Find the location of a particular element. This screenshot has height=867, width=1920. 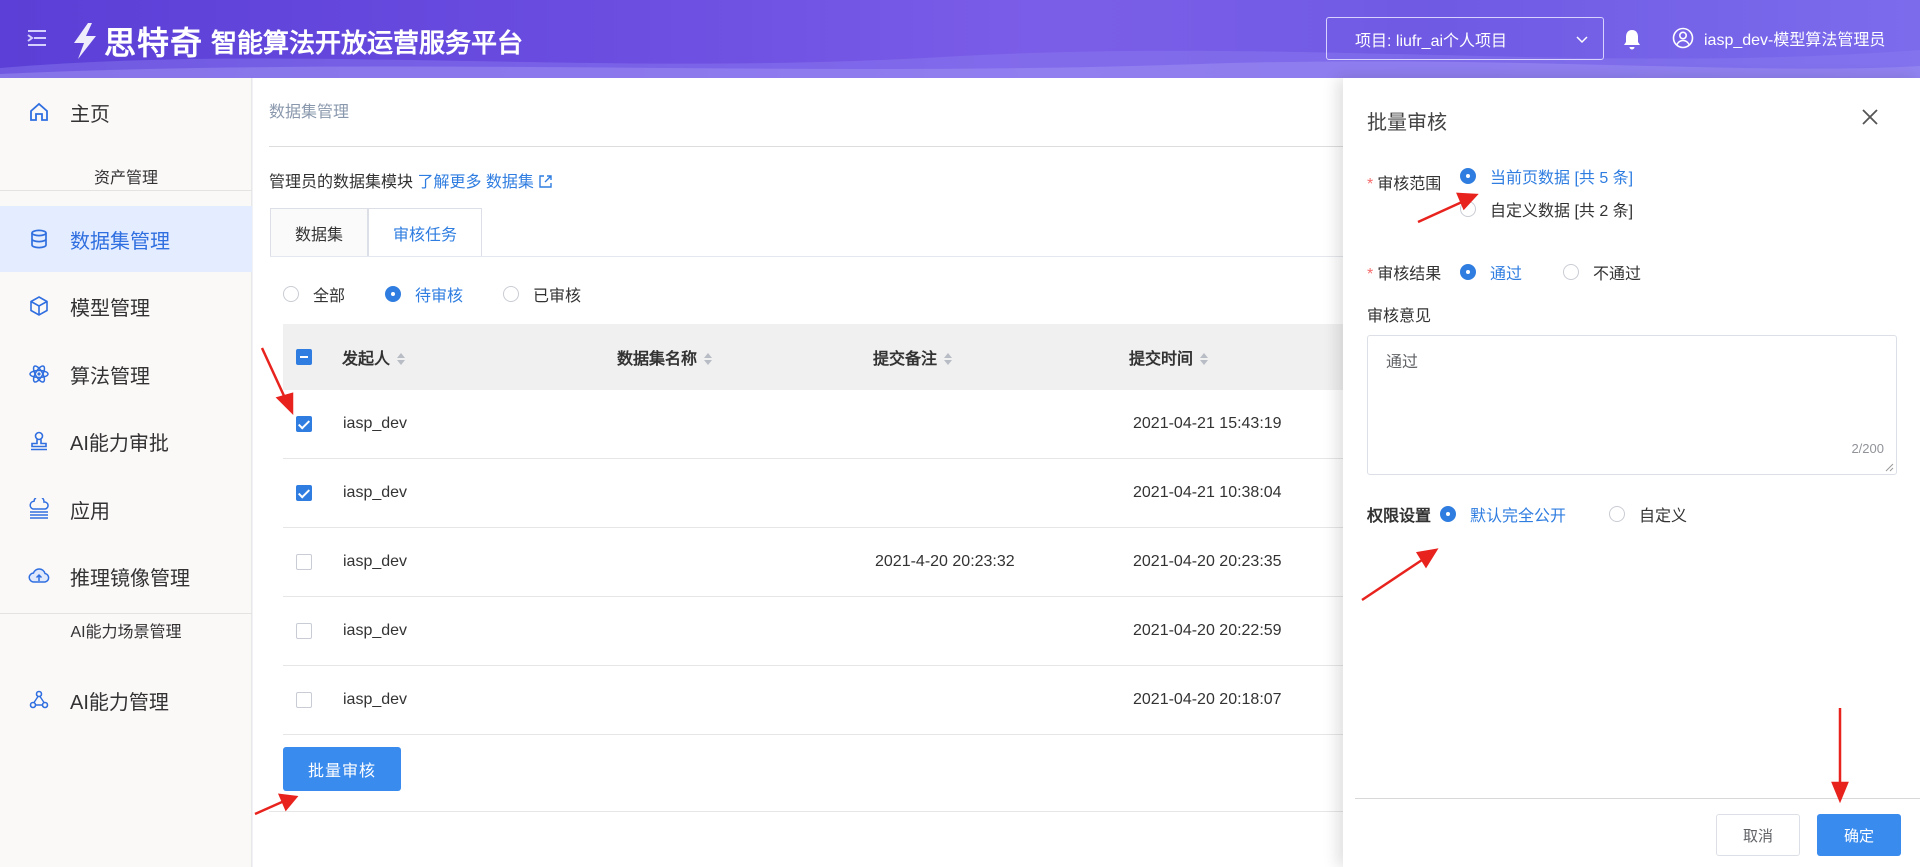

scope-current-page-option: 当前页数据 [共 5 条] is located at coordinates (1546, 176).